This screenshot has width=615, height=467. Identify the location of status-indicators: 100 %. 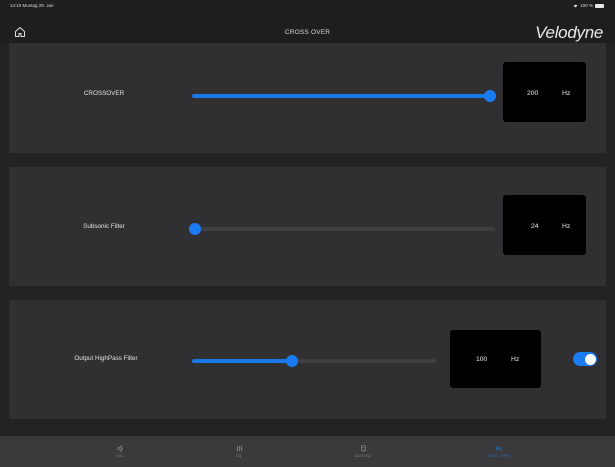
(588, 5).